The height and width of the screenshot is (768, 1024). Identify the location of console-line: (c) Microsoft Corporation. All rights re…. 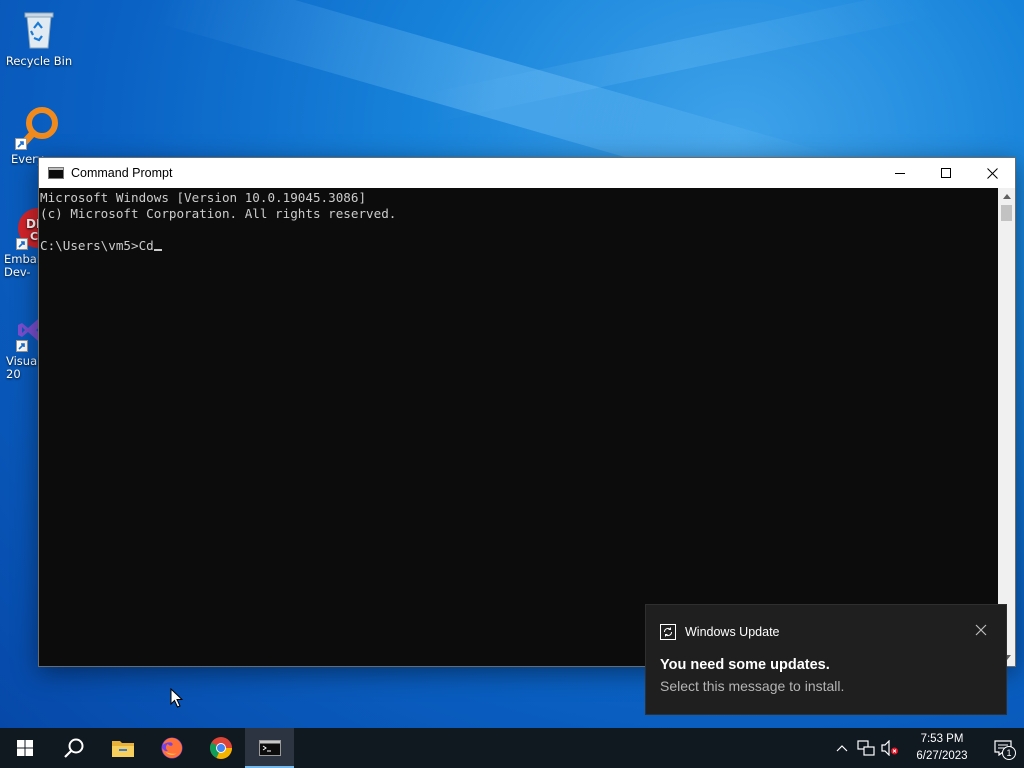
(218, 213).